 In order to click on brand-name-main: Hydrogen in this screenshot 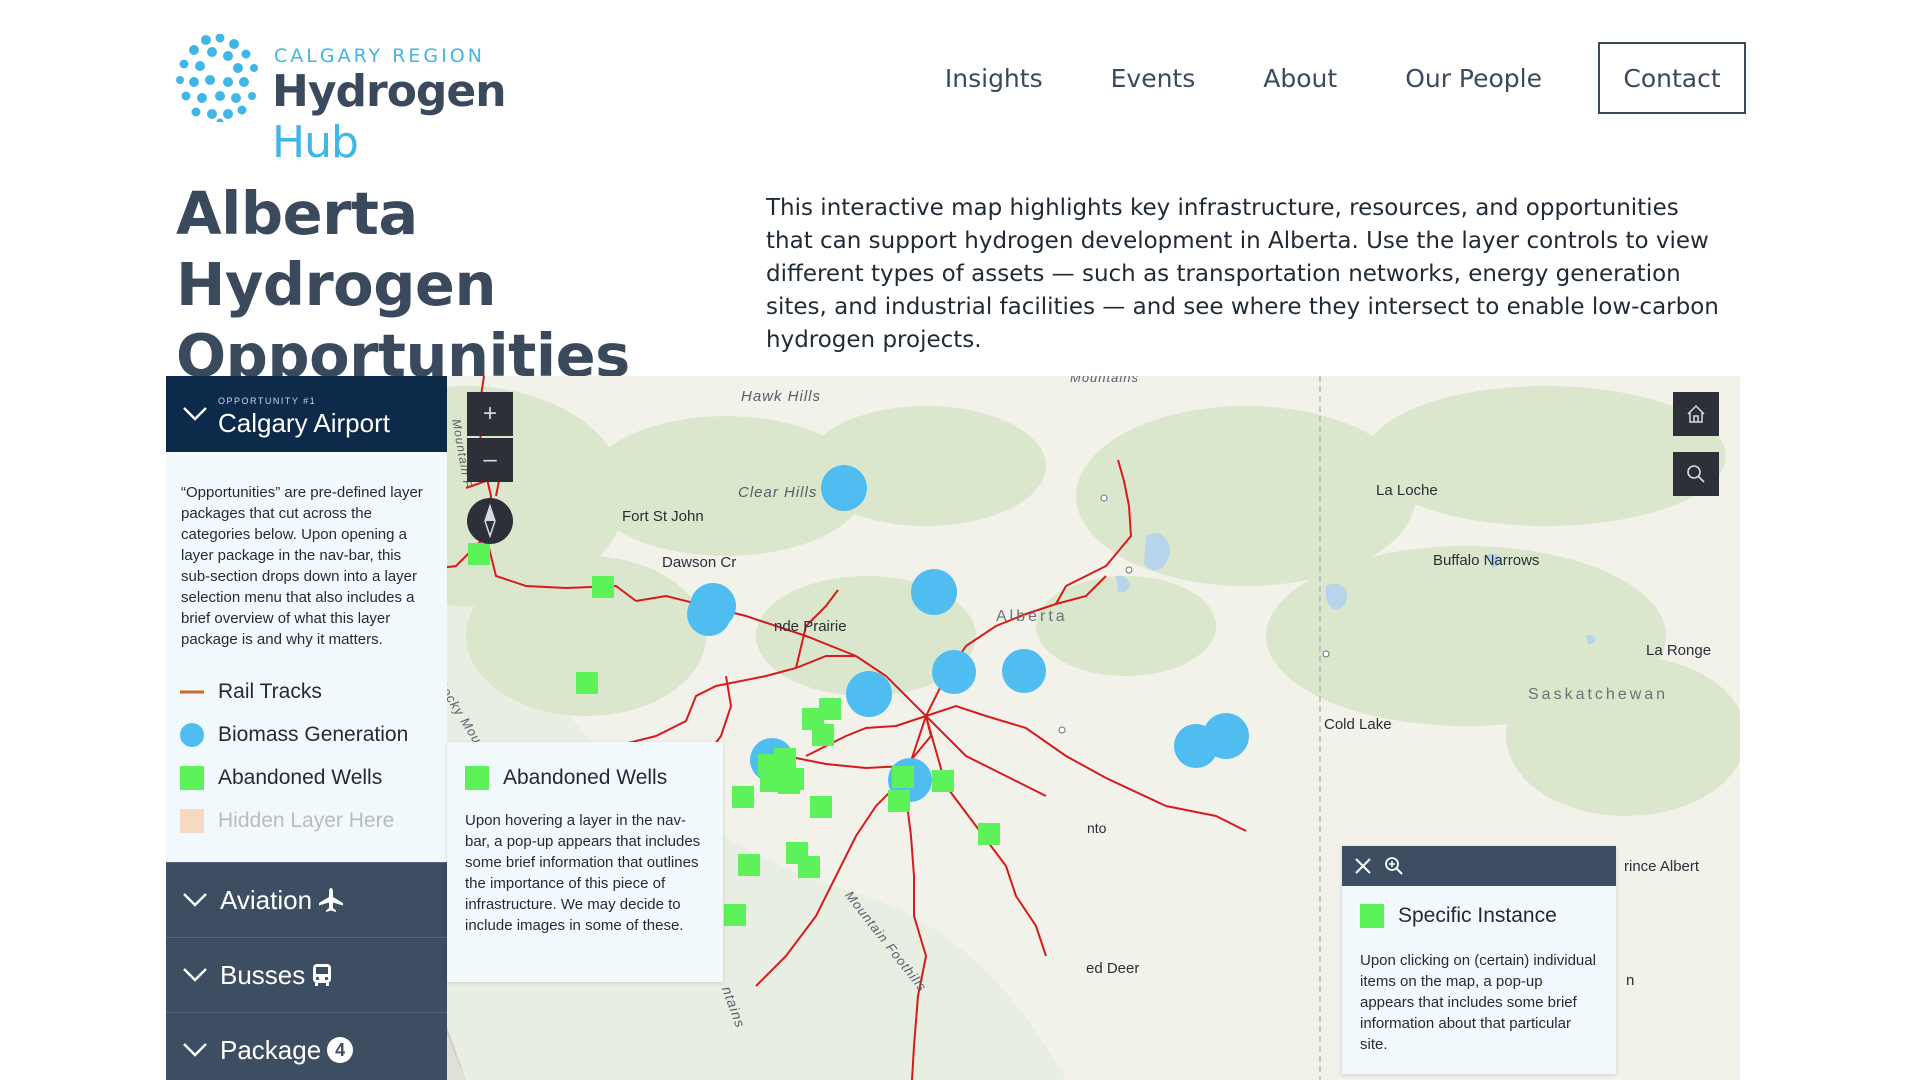, I will do `click(389, 91)`.